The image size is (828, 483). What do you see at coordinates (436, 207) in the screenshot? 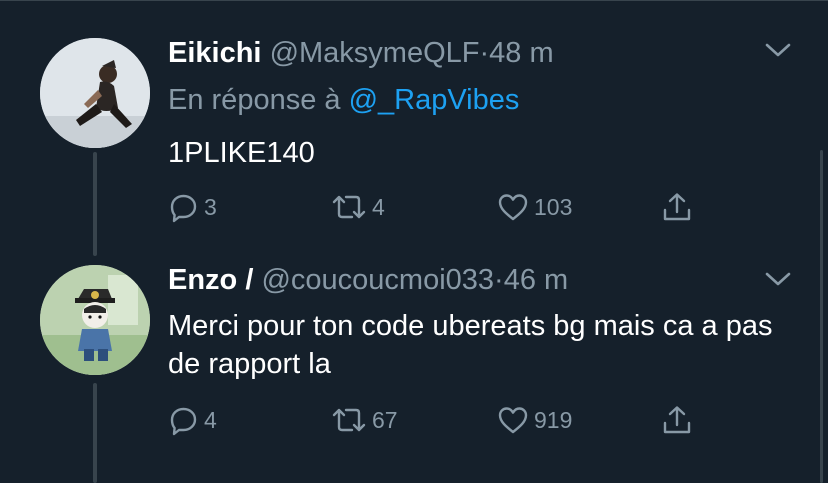
I see `action-bar: 3 4 103` at bounding box center [436, 207].